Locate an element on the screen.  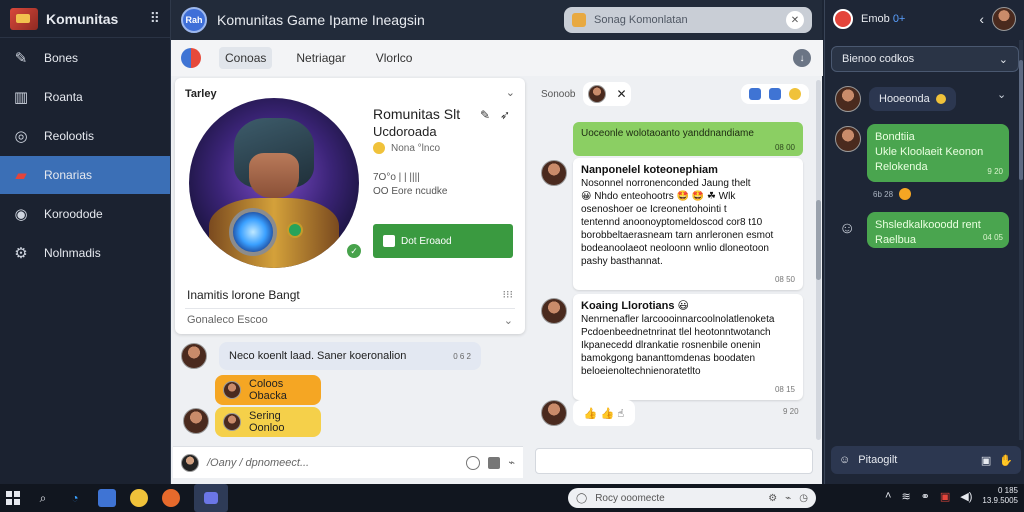
search-icon: ◯ is located at coordinates (582, 498).